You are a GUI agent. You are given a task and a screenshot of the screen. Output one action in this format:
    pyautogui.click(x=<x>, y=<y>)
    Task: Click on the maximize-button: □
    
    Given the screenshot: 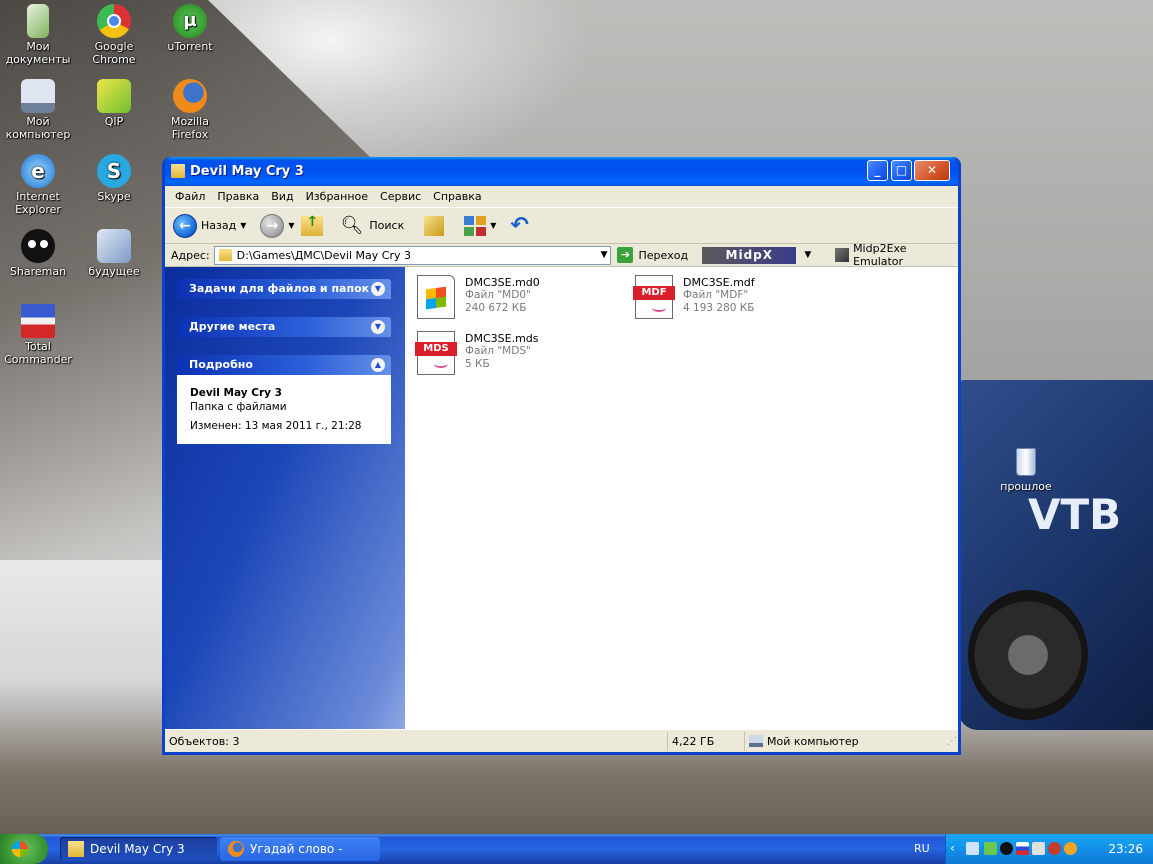 What is the action you would take?
    pyautogui.click(x=901, y=170)
    